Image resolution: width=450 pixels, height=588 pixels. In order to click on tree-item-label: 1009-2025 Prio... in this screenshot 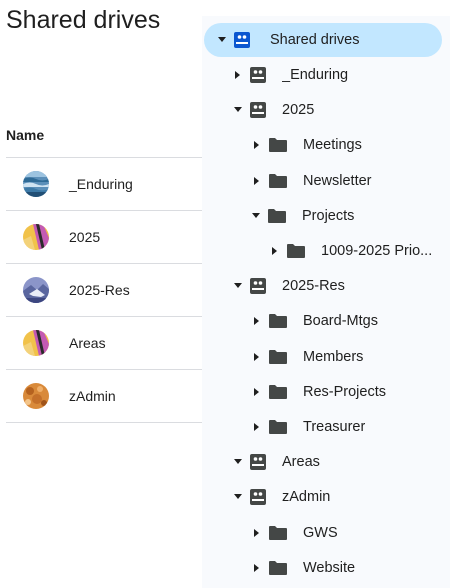, I will do `click(377, 251)`.